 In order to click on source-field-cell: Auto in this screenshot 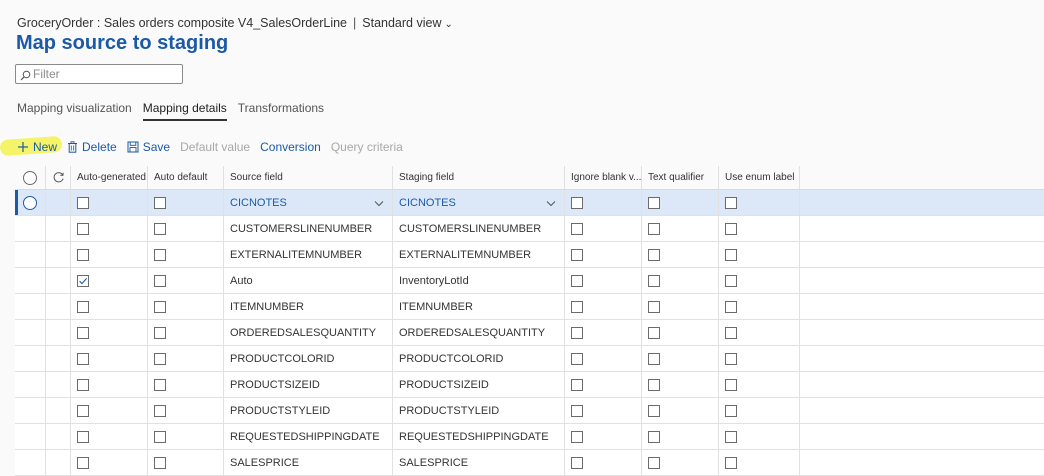, I will do `click(308, 280)`.